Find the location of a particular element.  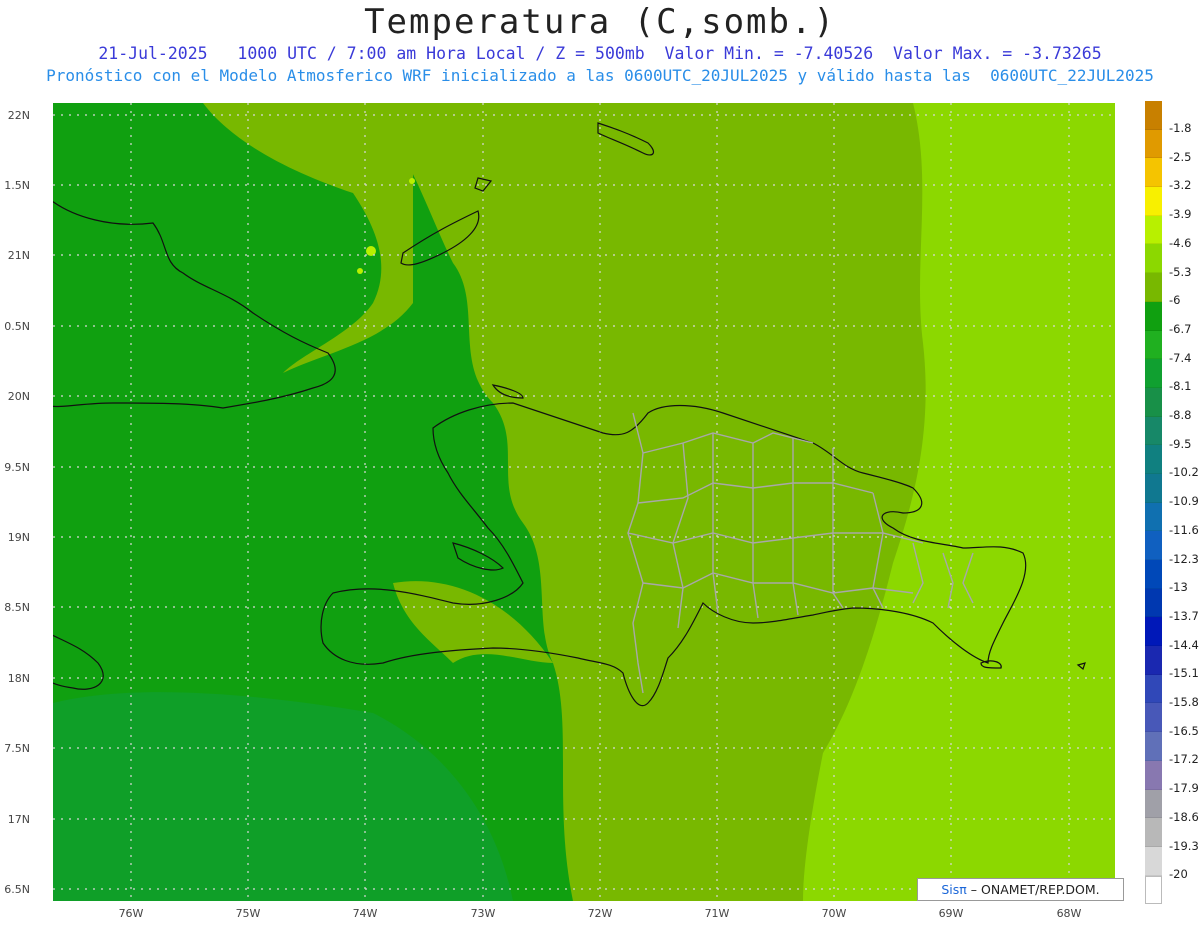

color-scale-label: -17.2 is located at coordinates (1184, 759).